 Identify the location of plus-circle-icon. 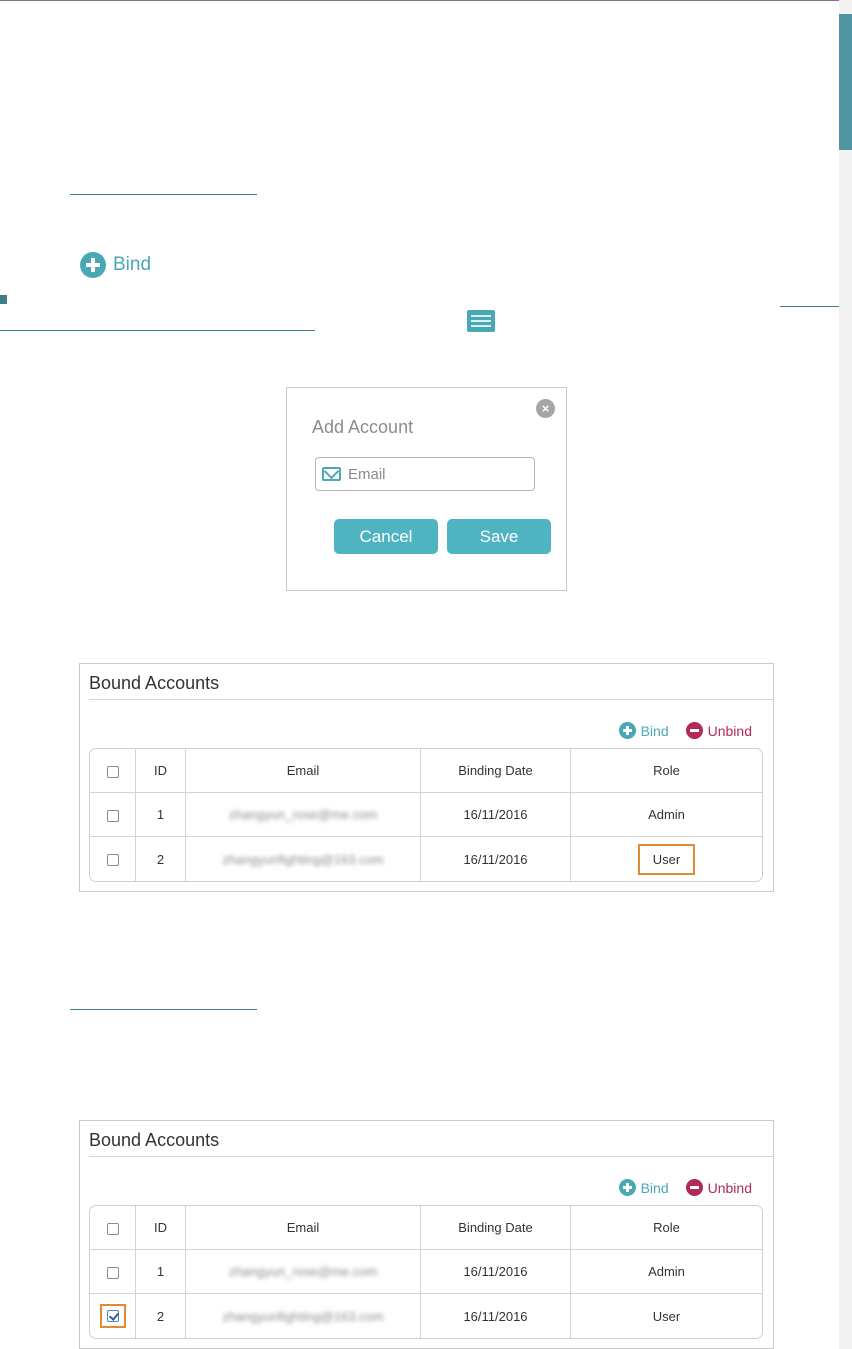
(93, 265).